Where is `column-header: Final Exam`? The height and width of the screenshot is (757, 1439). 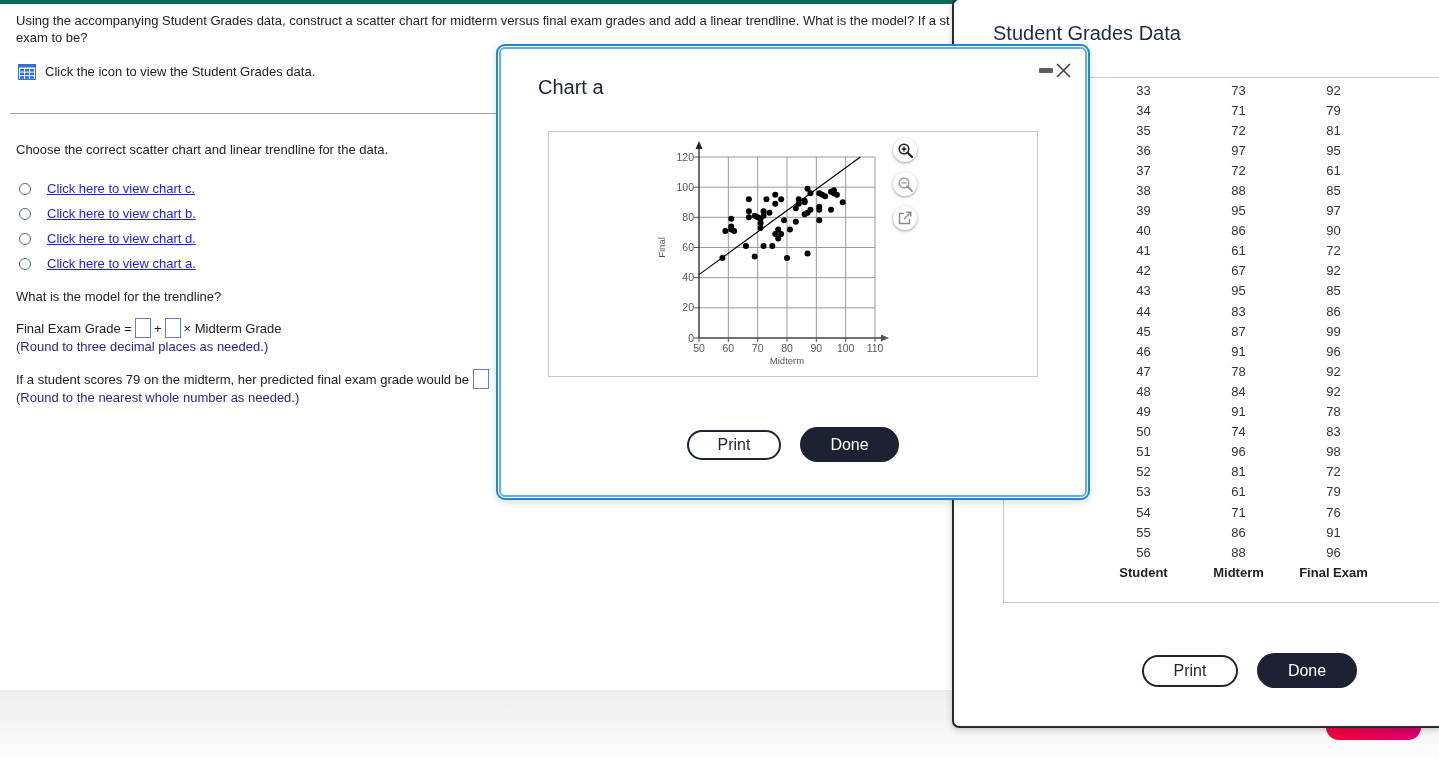
column-header: Final Exam is located at coordinates (1333, 572).